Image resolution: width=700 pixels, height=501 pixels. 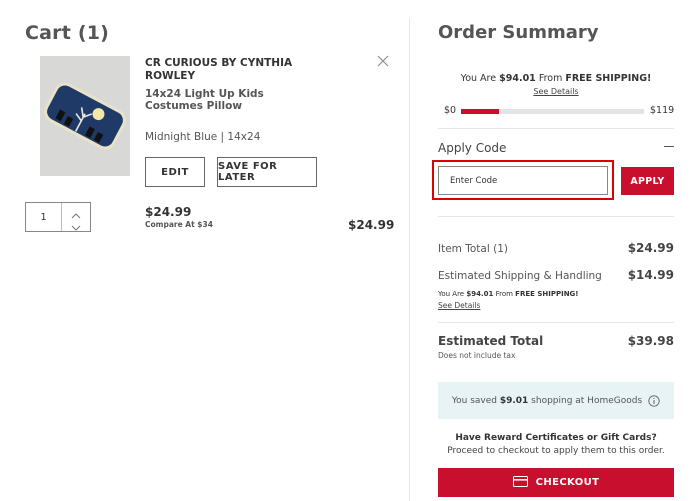 What do you see at coordinates (520, 276) in the screenshot?
I see `shipping-label: Estimated Shipping & Handling` at bounding box center [520, 276].